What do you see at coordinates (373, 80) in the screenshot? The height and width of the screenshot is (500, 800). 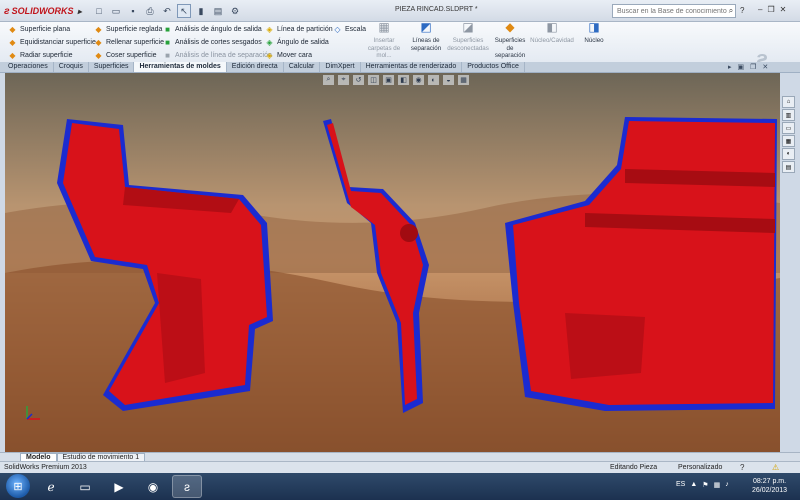 I see `section-view-icon: ◫` at bounding box center [373, 80].